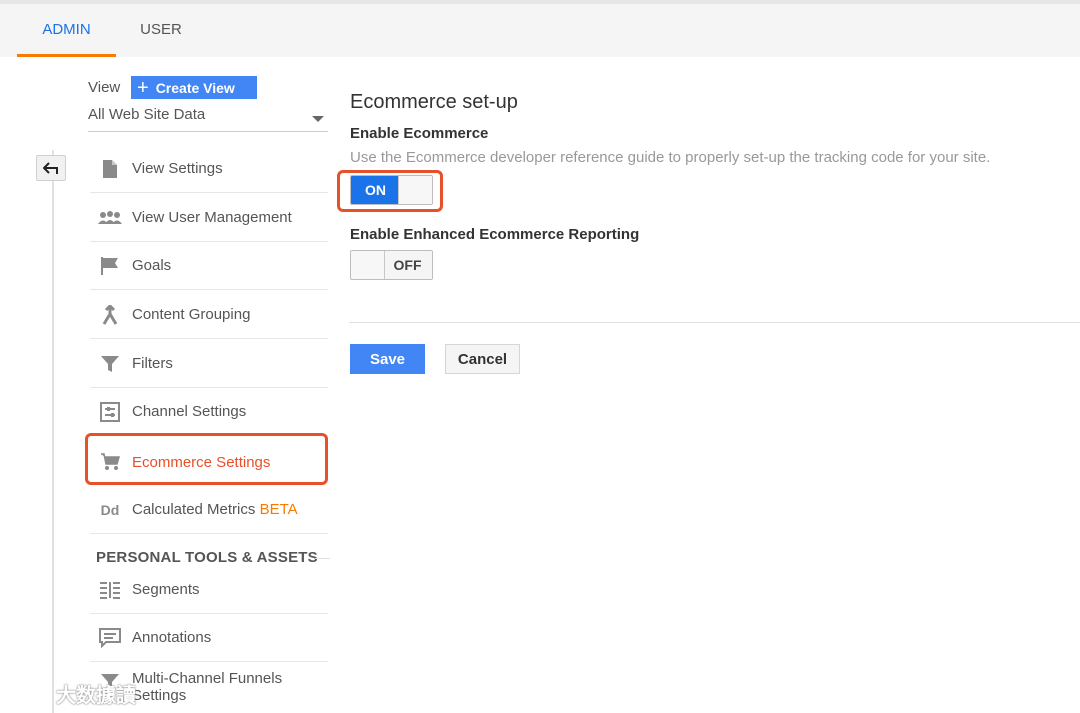 The height and width of the screenshot is (713, 1080). What do you see at coordinates (96, 695) in the screenshot?
I see `watermark-text: 大数據讀` at bounding box center [96, 695].